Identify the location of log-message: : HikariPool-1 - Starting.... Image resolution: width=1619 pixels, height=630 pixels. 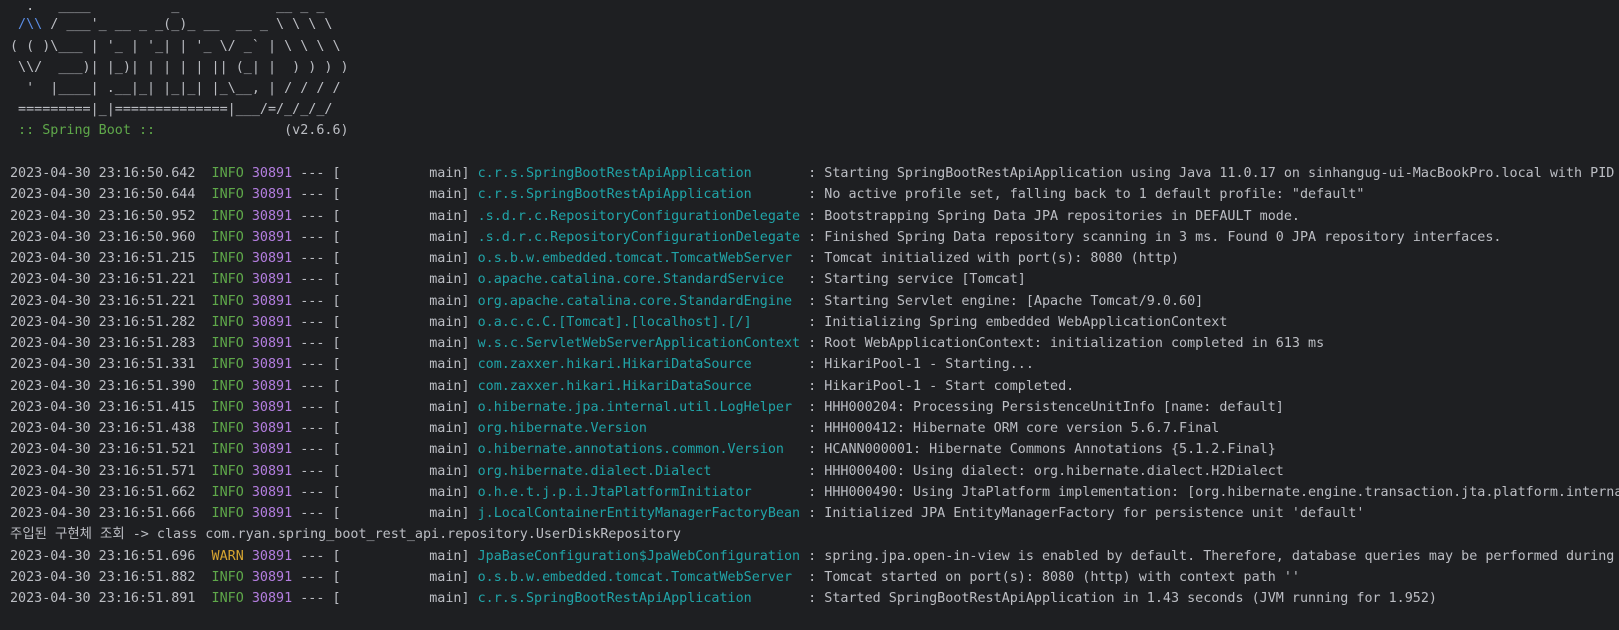
(917, 365).